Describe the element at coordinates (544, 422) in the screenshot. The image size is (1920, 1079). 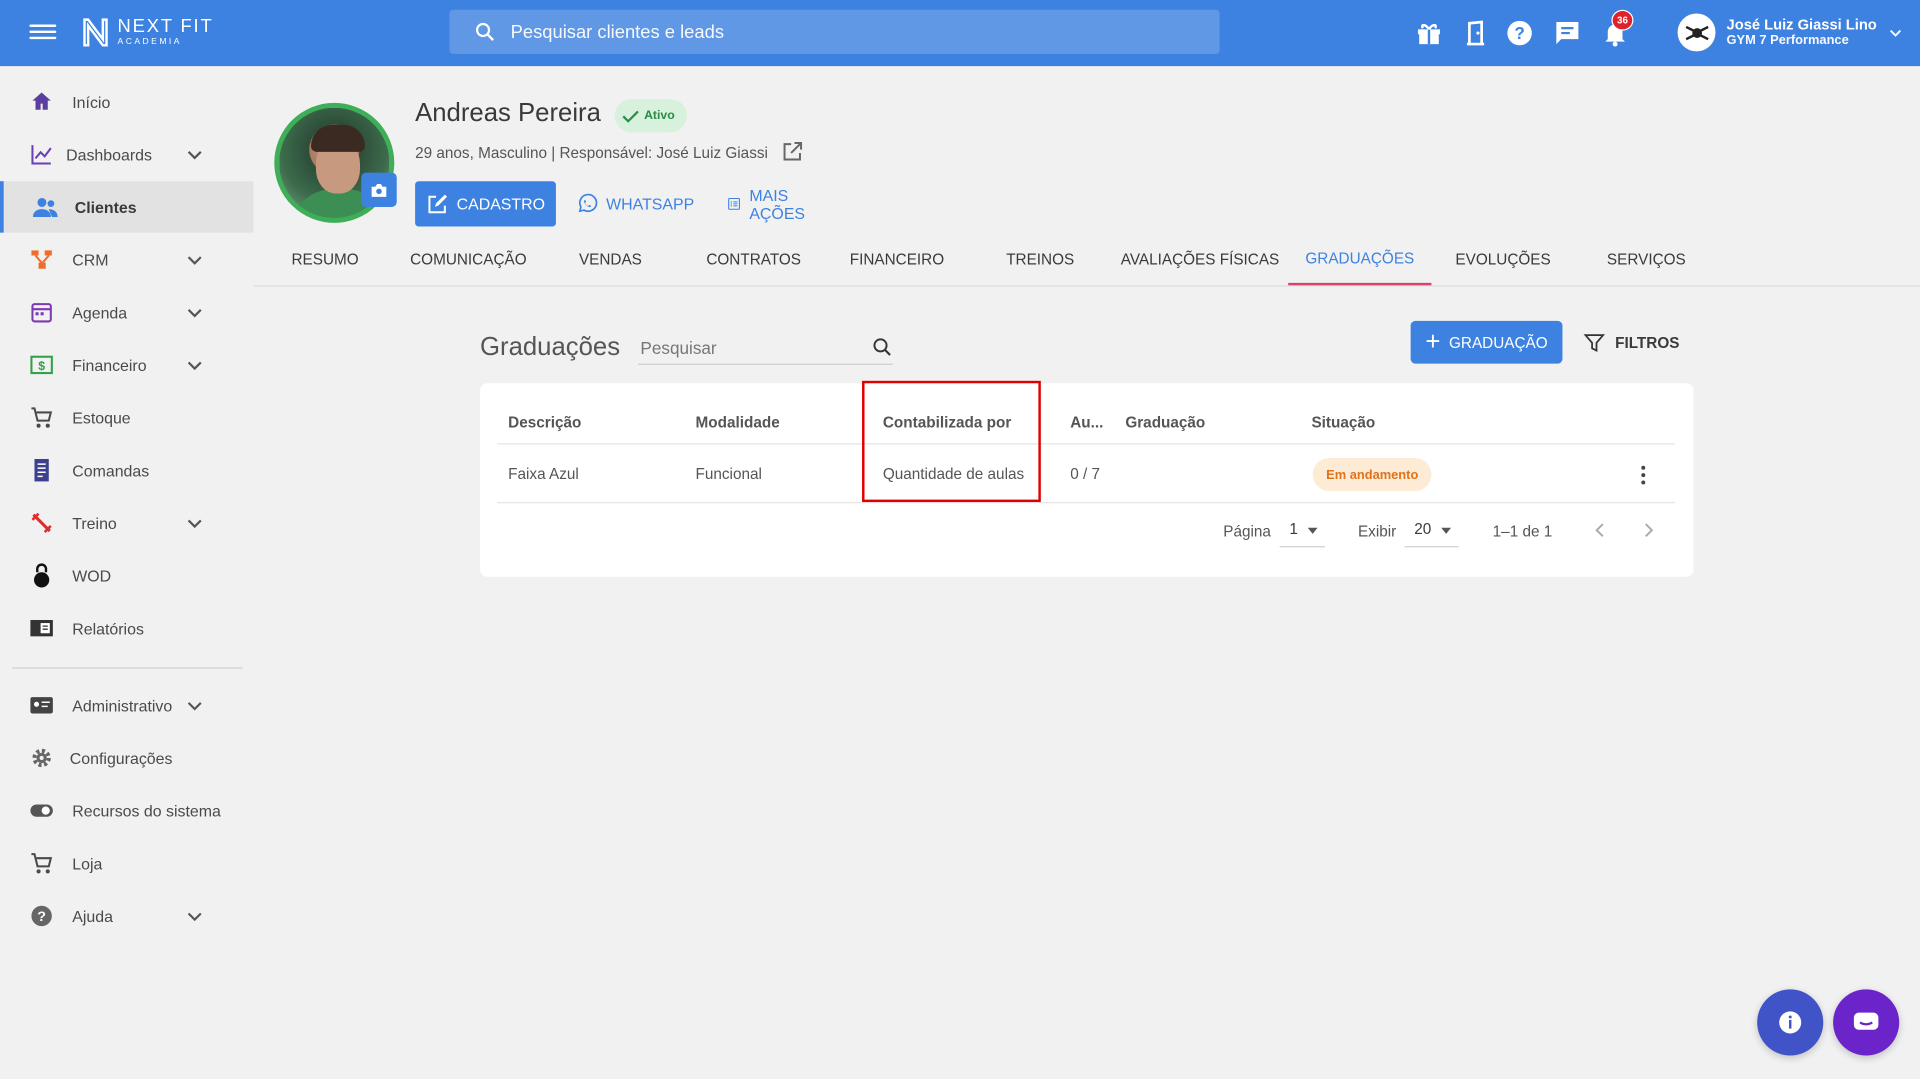
I see `column-header-descricao: Descrição` at that location.